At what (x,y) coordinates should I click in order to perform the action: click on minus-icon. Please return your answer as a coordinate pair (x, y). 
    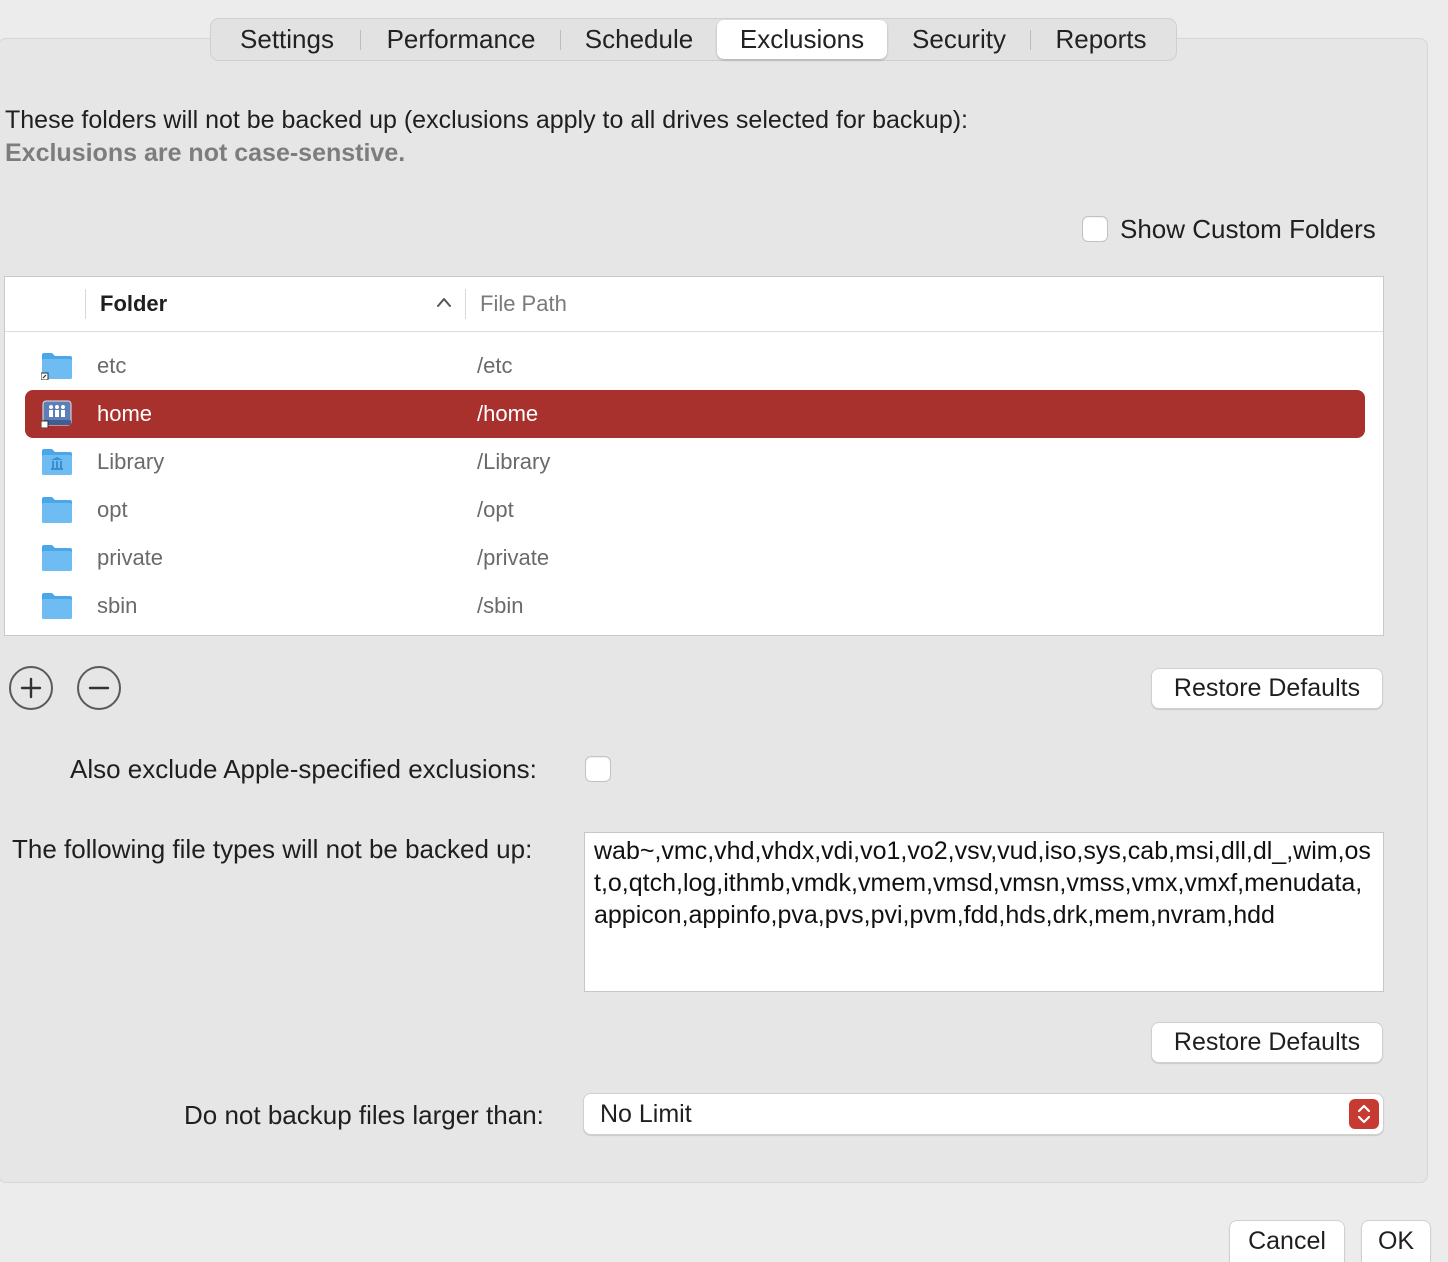
    Looking at the image, I should click on (99, 688).